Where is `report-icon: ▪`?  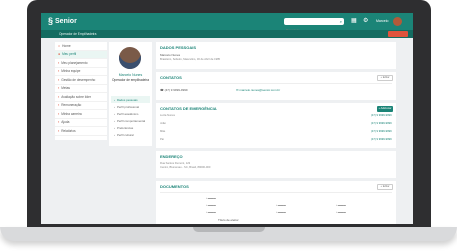
report-icon: ▪ is located at coordinates (59, 130).